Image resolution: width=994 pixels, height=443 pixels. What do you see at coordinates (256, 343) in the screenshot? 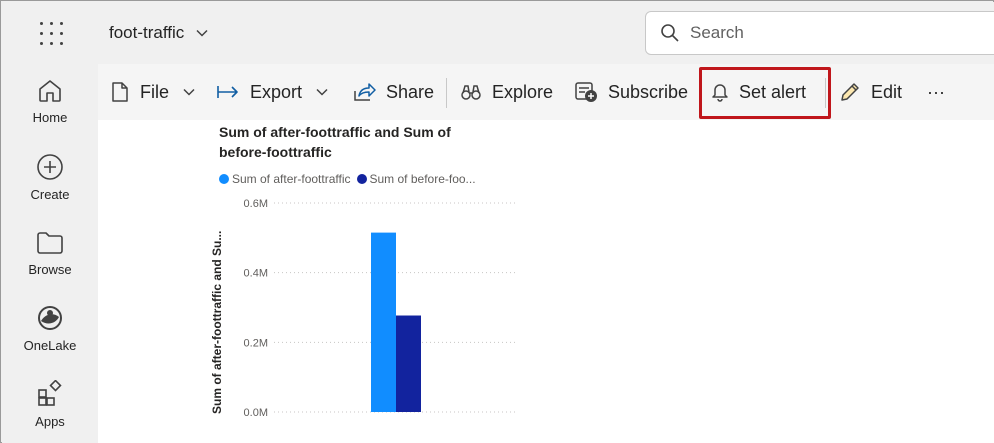
I see `y-tick-label: 0.2M` at bounding box center [256, 343].